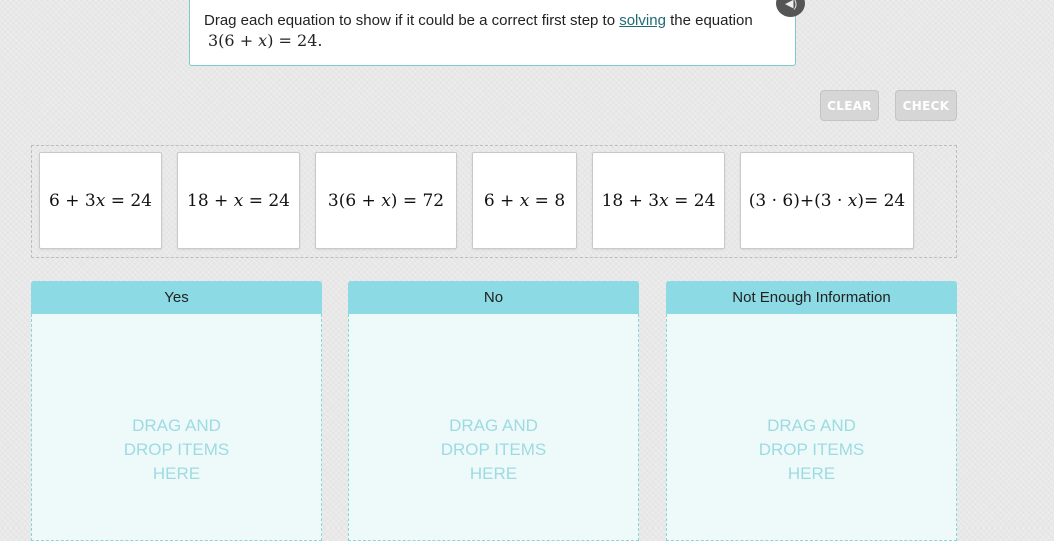 The height and width of the screenshot is (541, 1054). Describe the element at coordinates (238, 200) in the screenshot. I see `draggable-card: 18 + 𝑥 = 24` at that location.